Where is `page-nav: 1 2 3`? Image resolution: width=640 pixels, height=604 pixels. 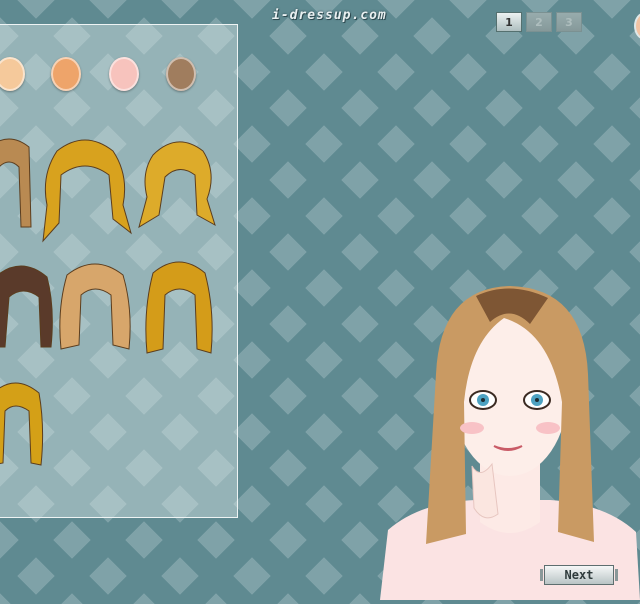 page-nav: 1 2 3 is located at coordinates (539, 22).